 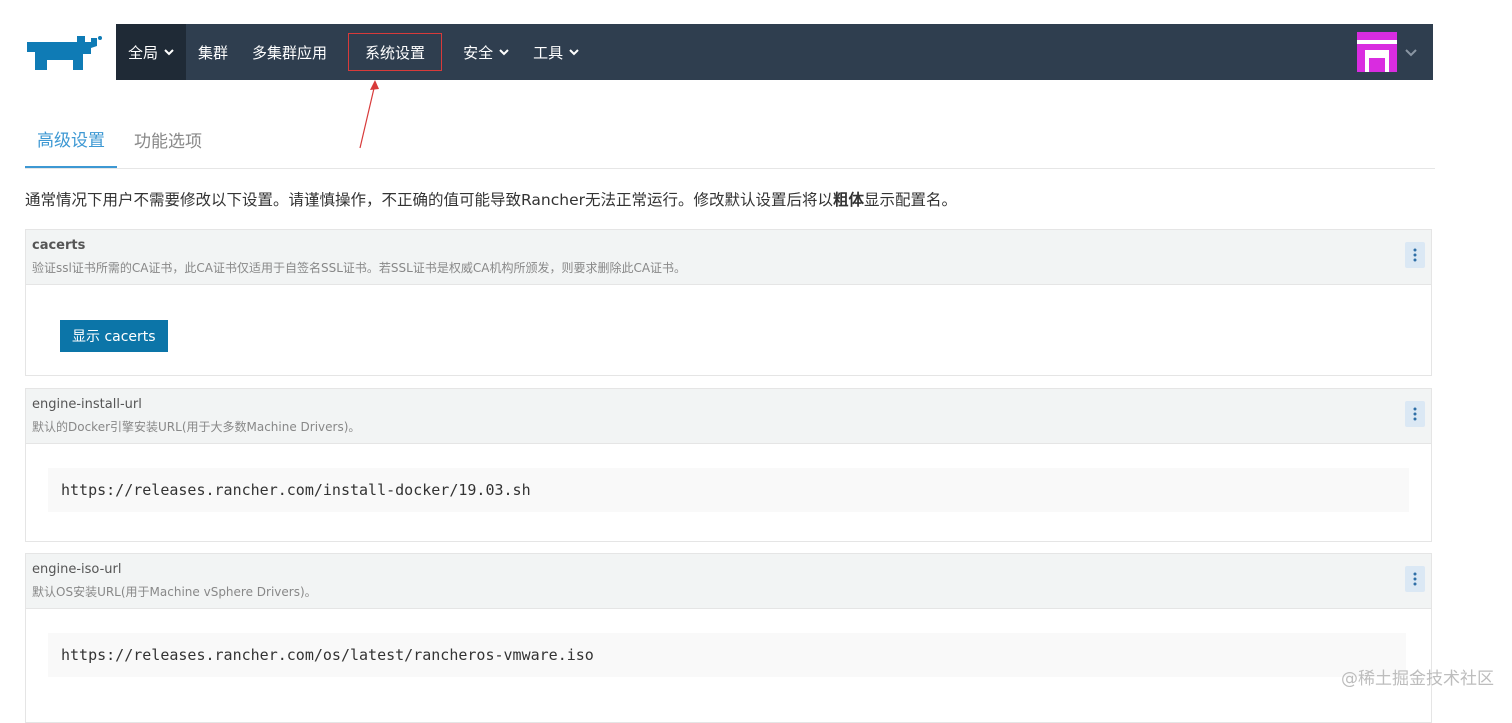 I want to click on description-text-end: 显示配置名。, so click(x=911, y=200).